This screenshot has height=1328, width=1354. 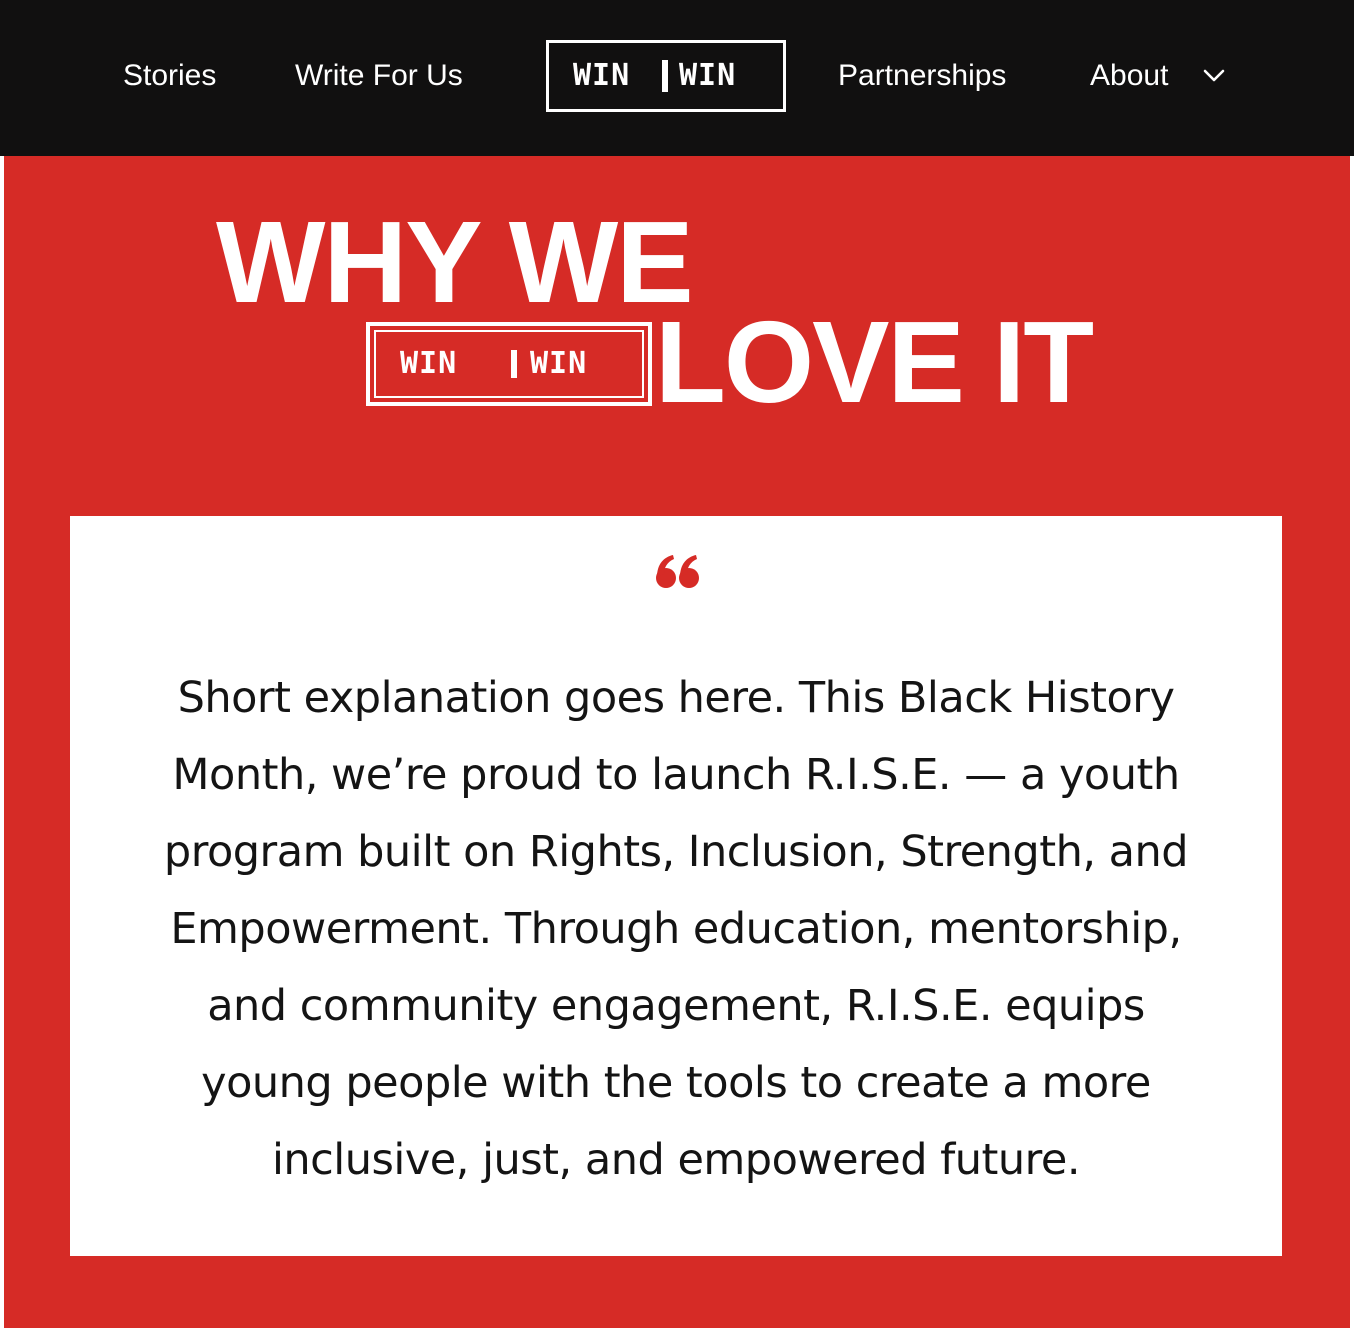 I want to click on logo-text-left: WIN, so click(x=602, y=75).